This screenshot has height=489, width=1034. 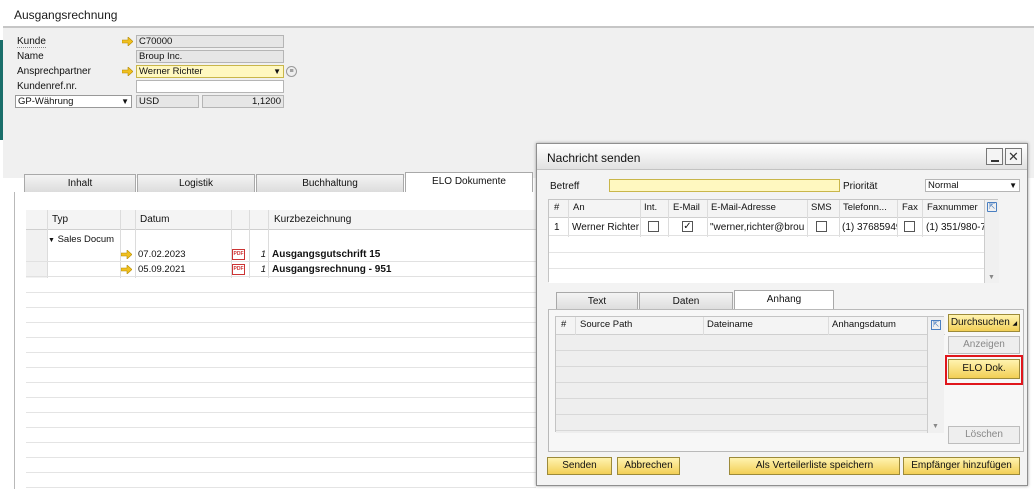 I want to click on col-header-dateiname: Dateiname, so click(x=730, y=324).